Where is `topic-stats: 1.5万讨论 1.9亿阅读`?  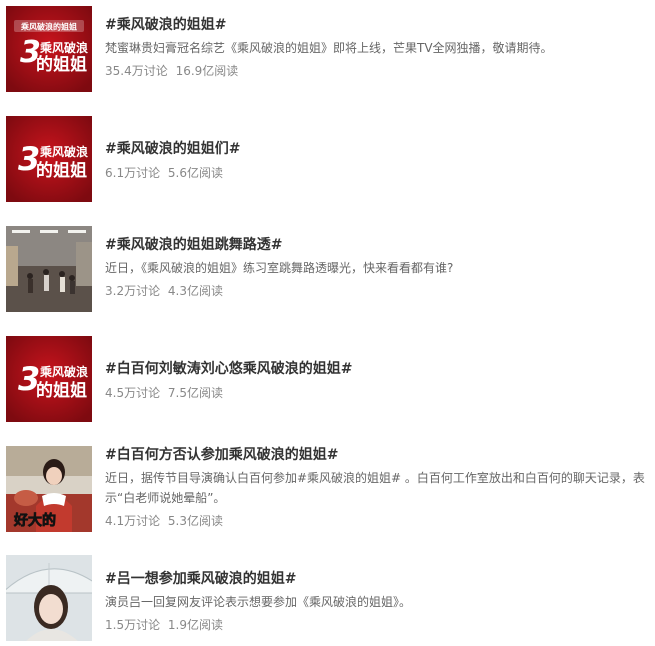
topic-stats: 1.5万讨论 1.9亿阅读 is located at coordinates (377, 625).